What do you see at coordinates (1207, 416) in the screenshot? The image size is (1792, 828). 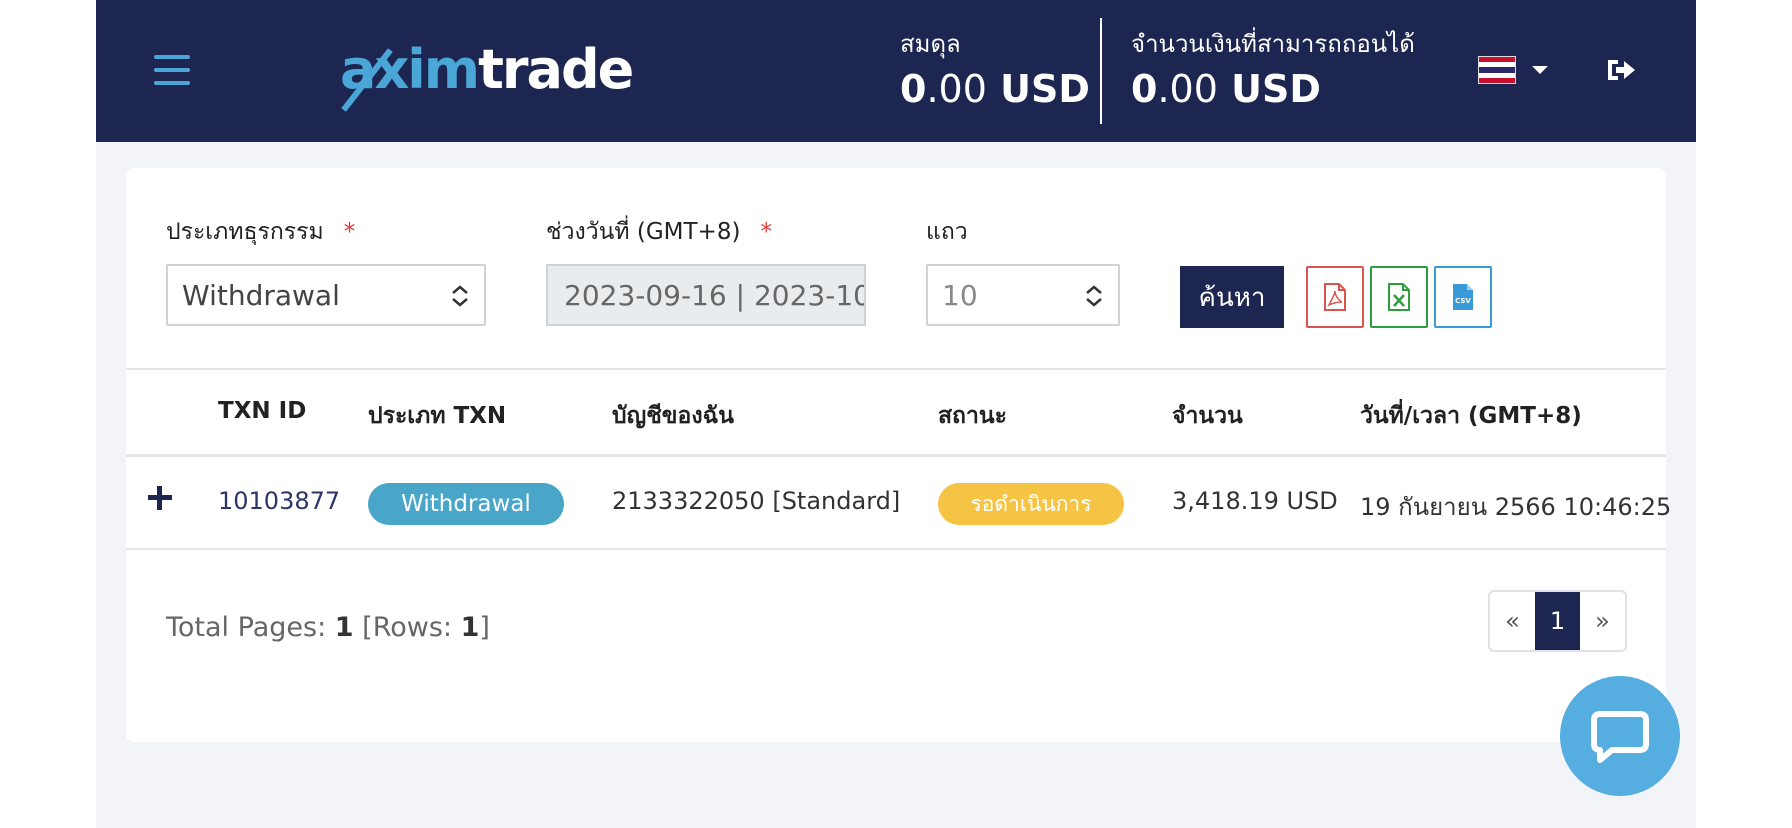 I see `col-header-amount: จำนวน` at bounding box center [1207, 416].